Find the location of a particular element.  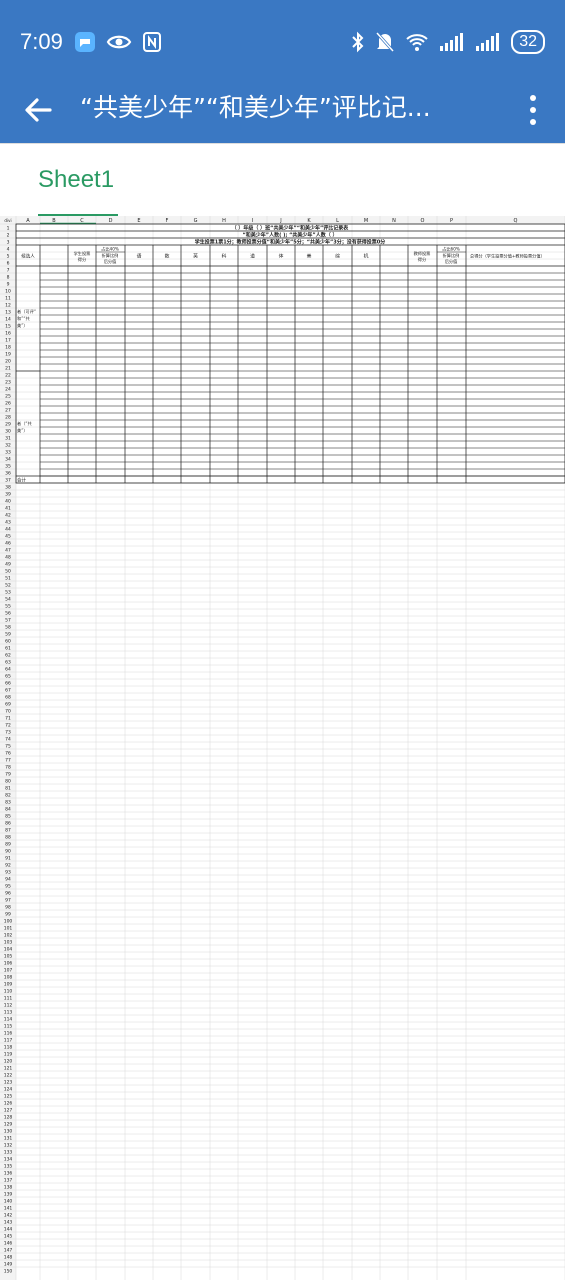

header-subject: 科 is located at coordinates (224, 256).